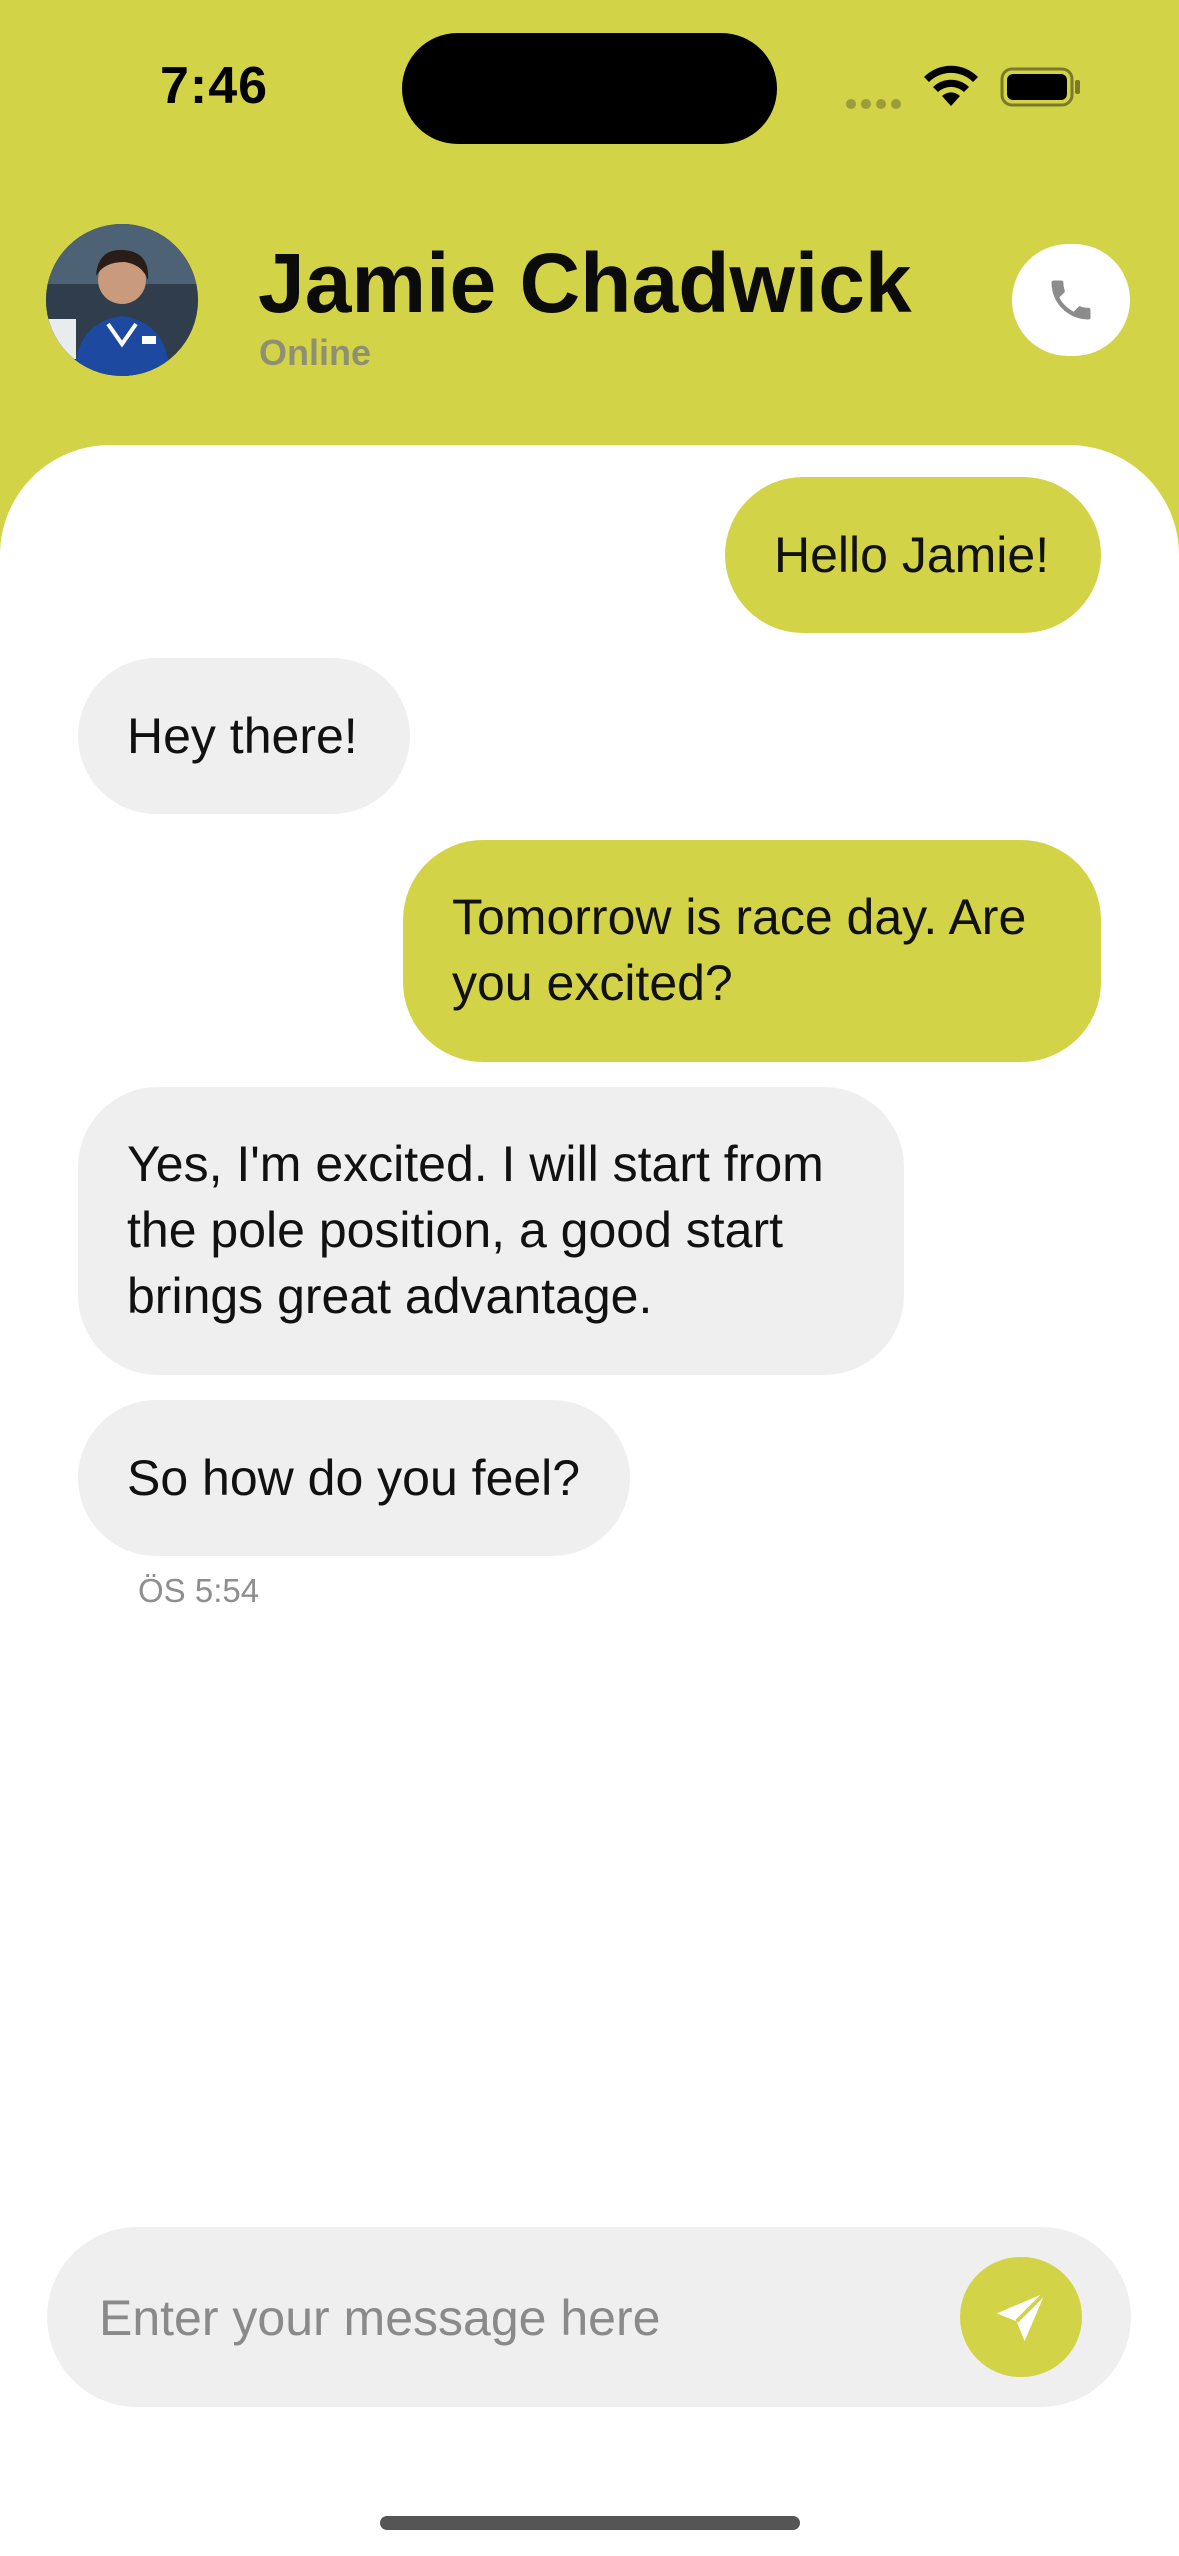 The height and width of the screenshot is (2556, 1179). I want to click on wifi-icon, so click(951, 85).